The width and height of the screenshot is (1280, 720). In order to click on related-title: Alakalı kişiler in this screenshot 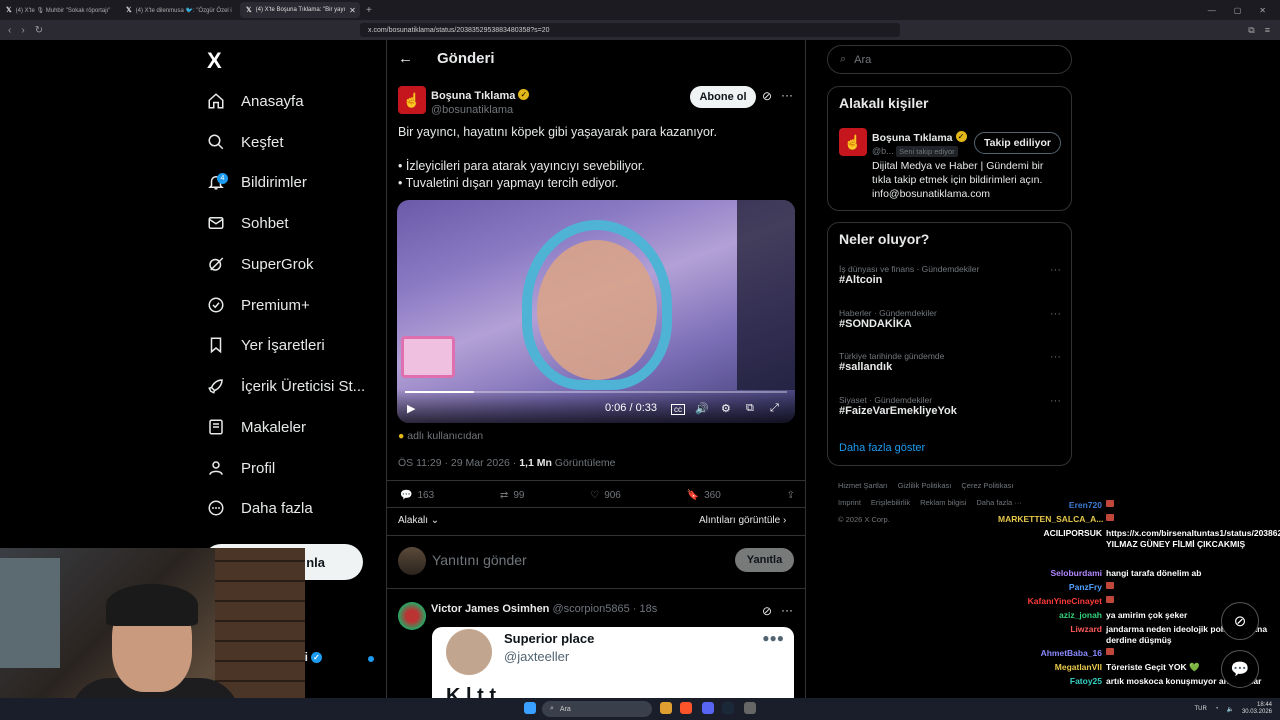, I will do `click(884, 103)`.